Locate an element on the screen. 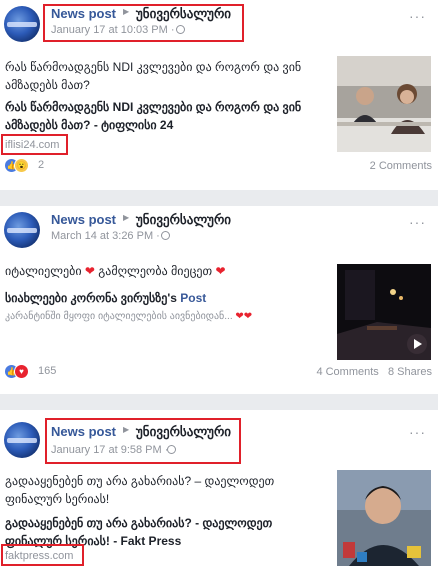 The image size is (438, 566). shares-count: 8 Shares is located at coordinates (410, 372).